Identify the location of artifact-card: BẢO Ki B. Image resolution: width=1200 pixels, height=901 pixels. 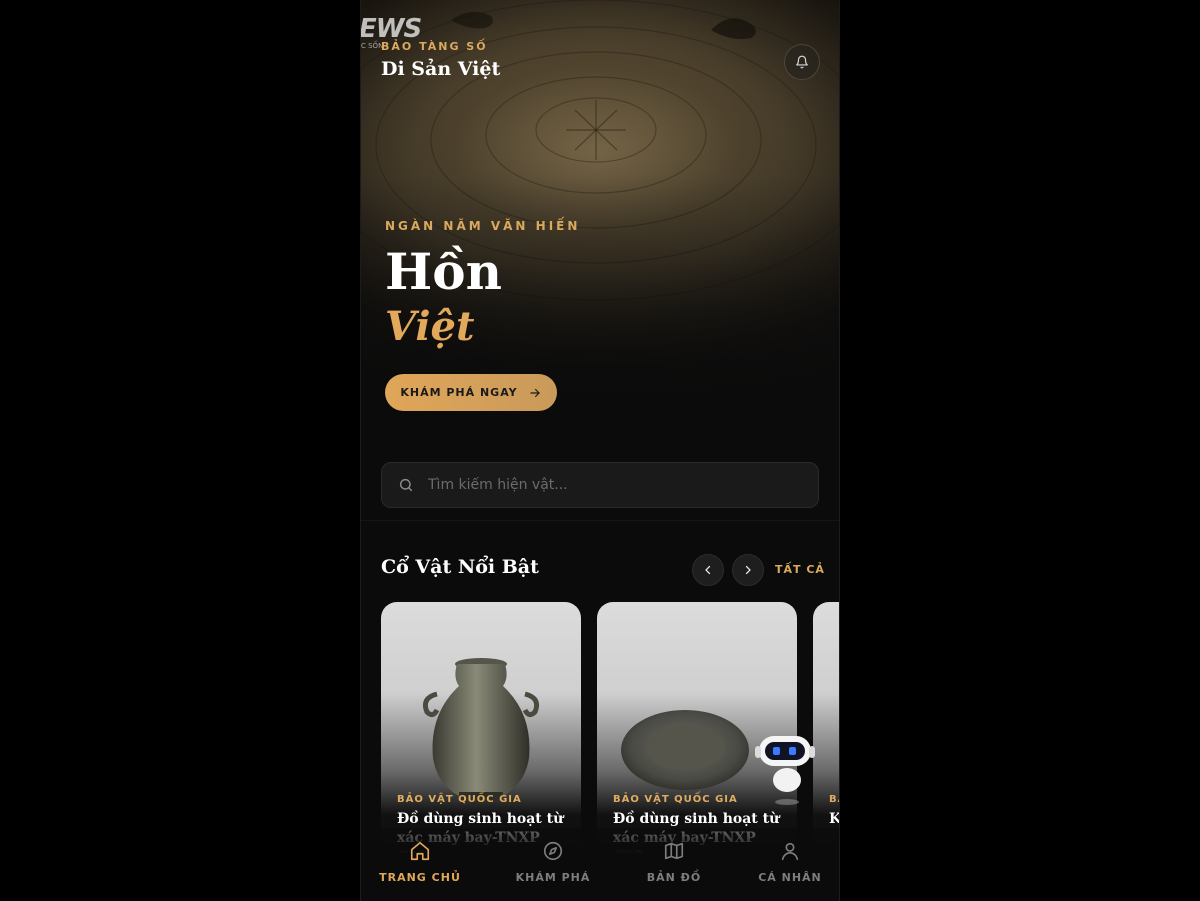
(826, 732).